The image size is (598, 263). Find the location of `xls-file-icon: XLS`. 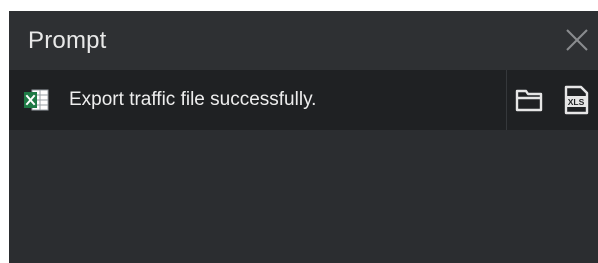

xls-file-icon: XLS is located at coordinates (576, 100).